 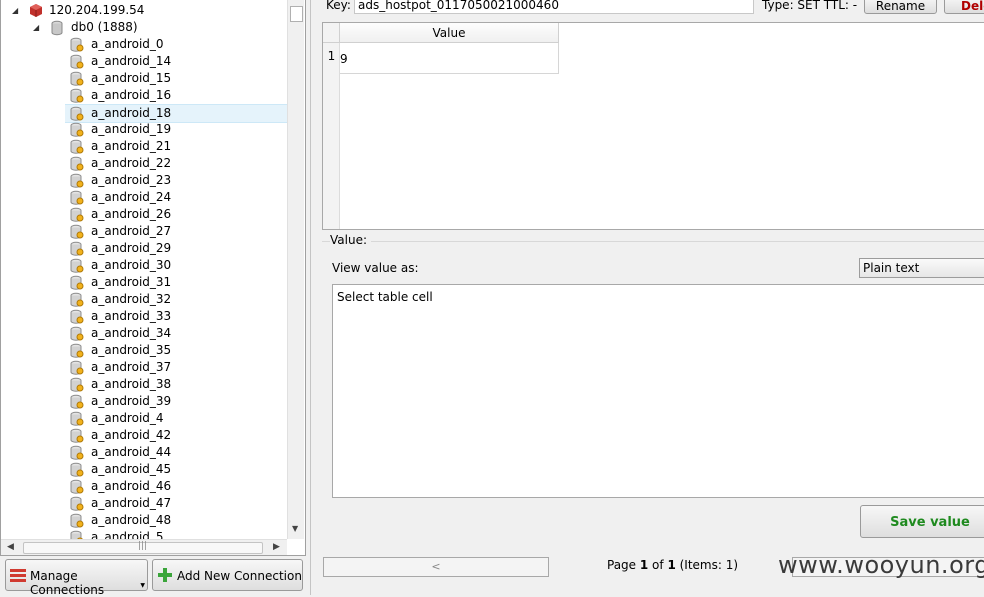 I want to click on key-label: a_android_31, so click(x=131, y=282).